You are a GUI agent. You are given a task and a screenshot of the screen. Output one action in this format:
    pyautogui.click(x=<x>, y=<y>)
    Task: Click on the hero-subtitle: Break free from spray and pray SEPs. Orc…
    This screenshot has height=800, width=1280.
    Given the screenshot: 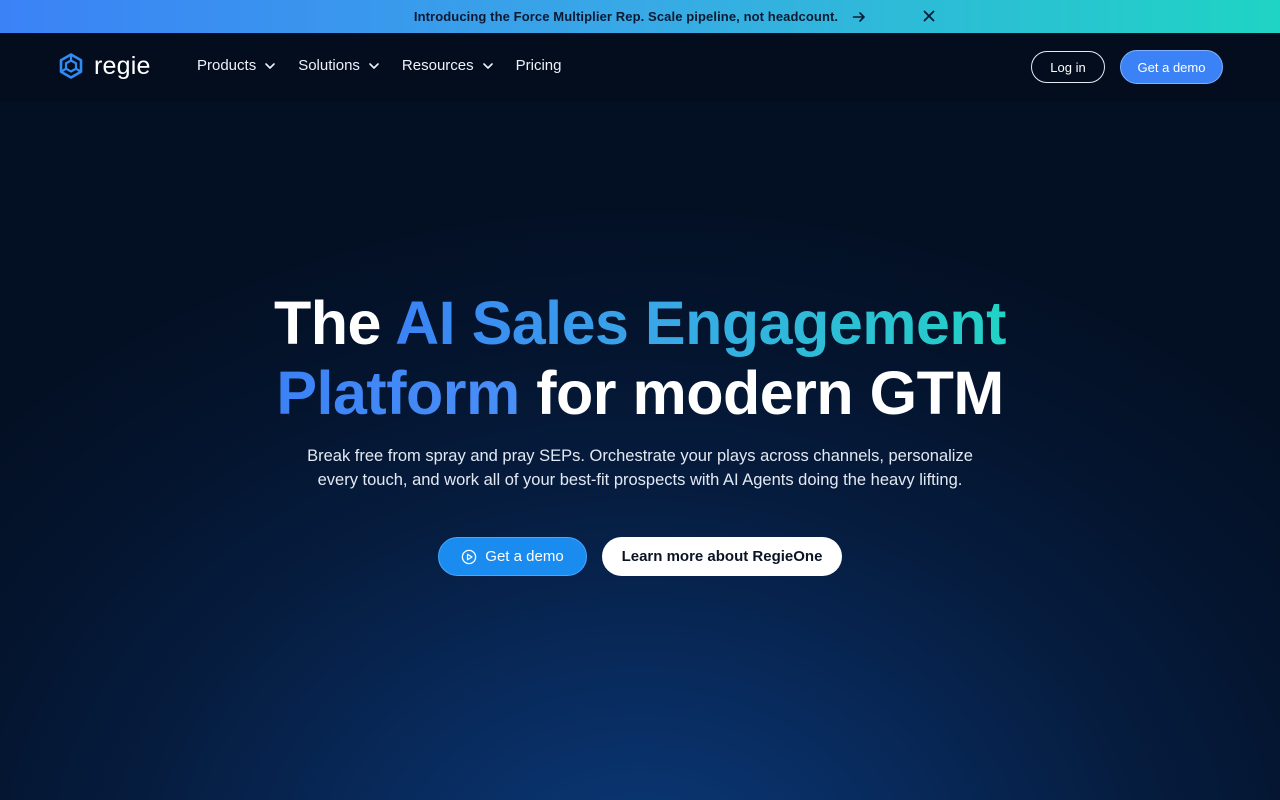 What is the action you would take?
    pyautogui.click(x=640, y=468)
    